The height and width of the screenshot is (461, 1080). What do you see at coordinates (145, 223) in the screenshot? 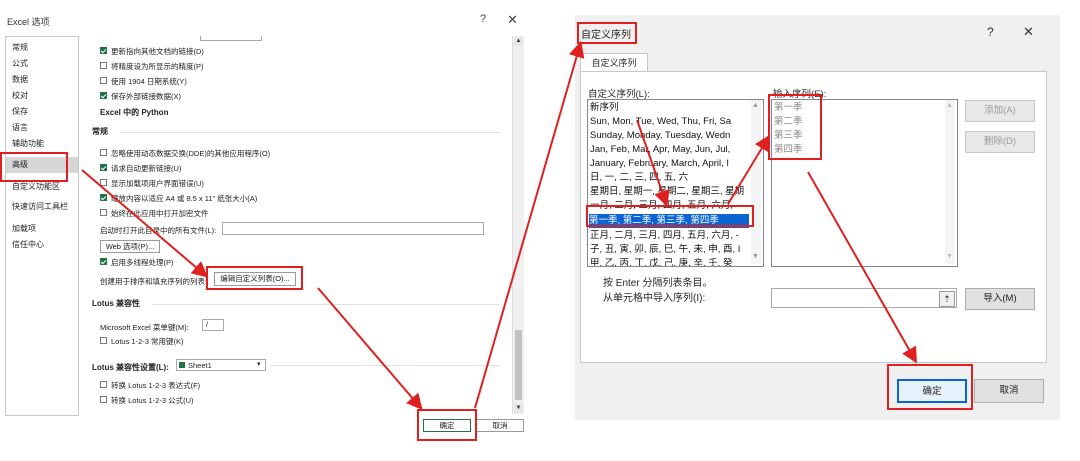
I see `arrow-advanced-to-edit` at bounding box center [145, 223].